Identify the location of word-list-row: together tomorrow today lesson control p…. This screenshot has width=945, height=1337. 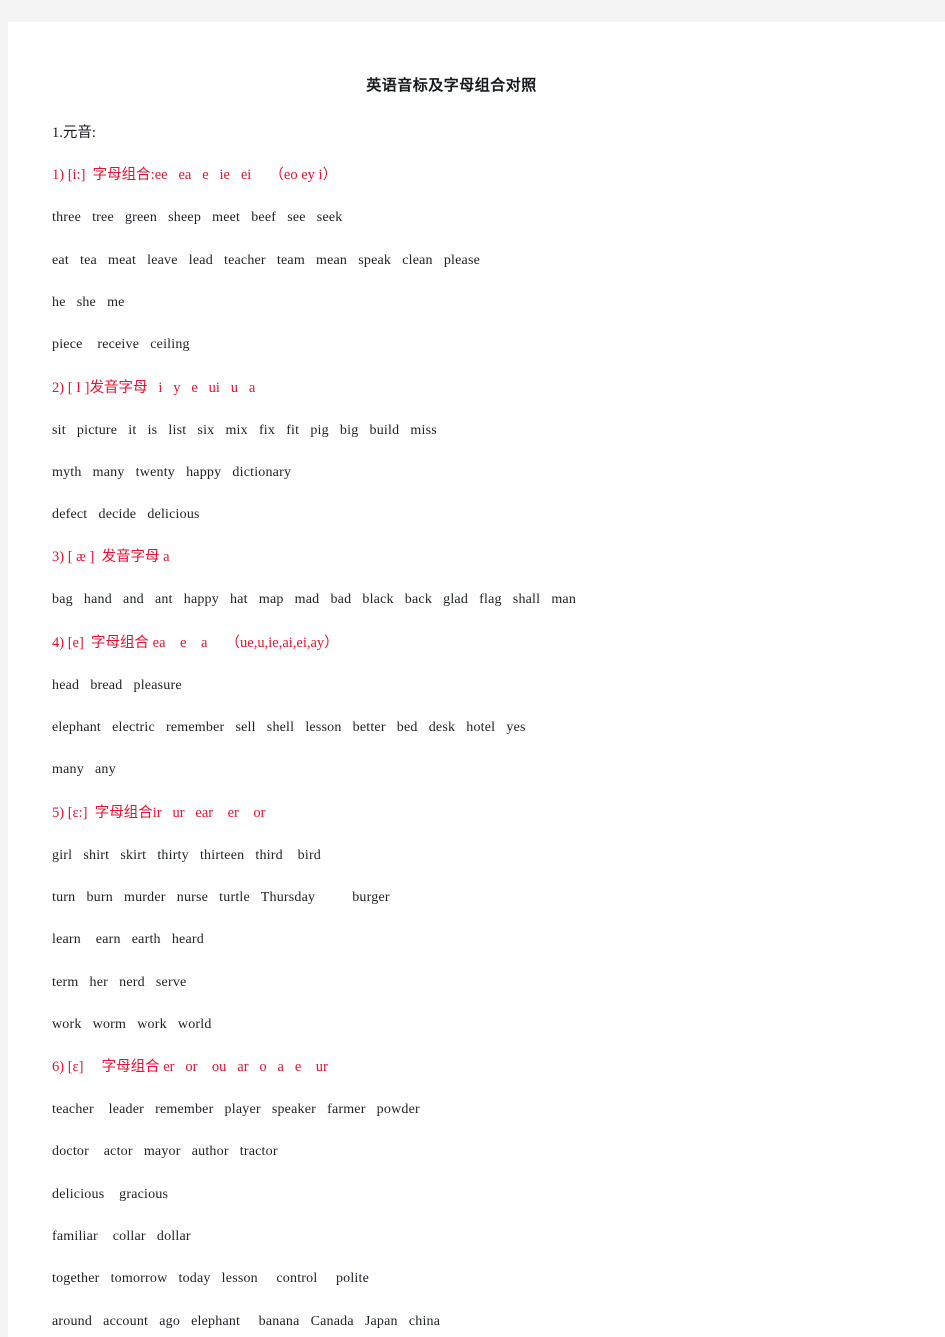
(211, 1279).